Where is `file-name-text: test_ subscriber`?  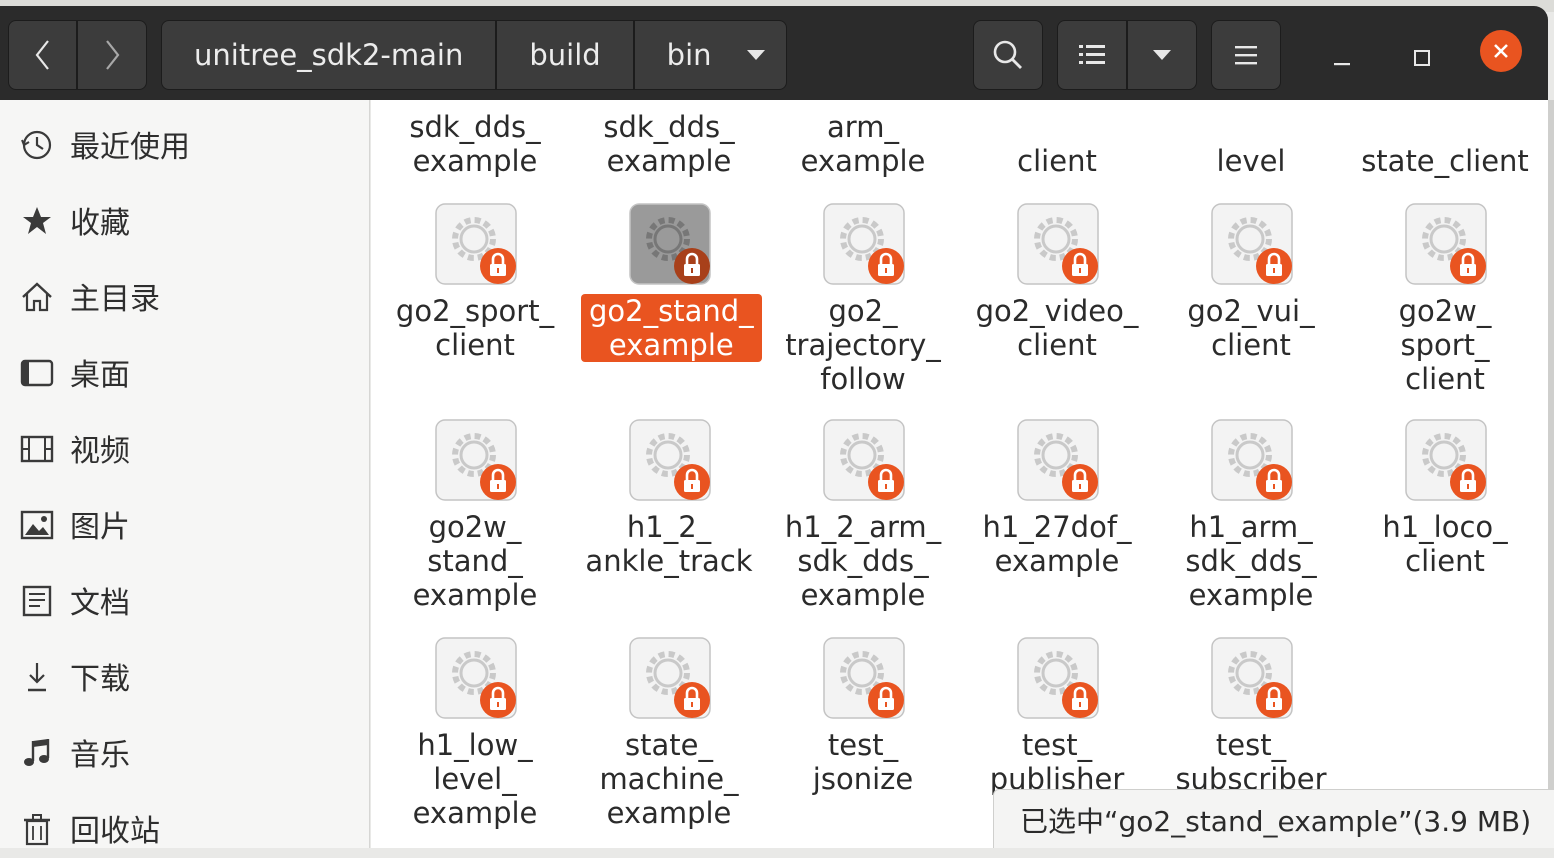 file-name-text: test_ subscriber is located at coordinates (1251, 762).